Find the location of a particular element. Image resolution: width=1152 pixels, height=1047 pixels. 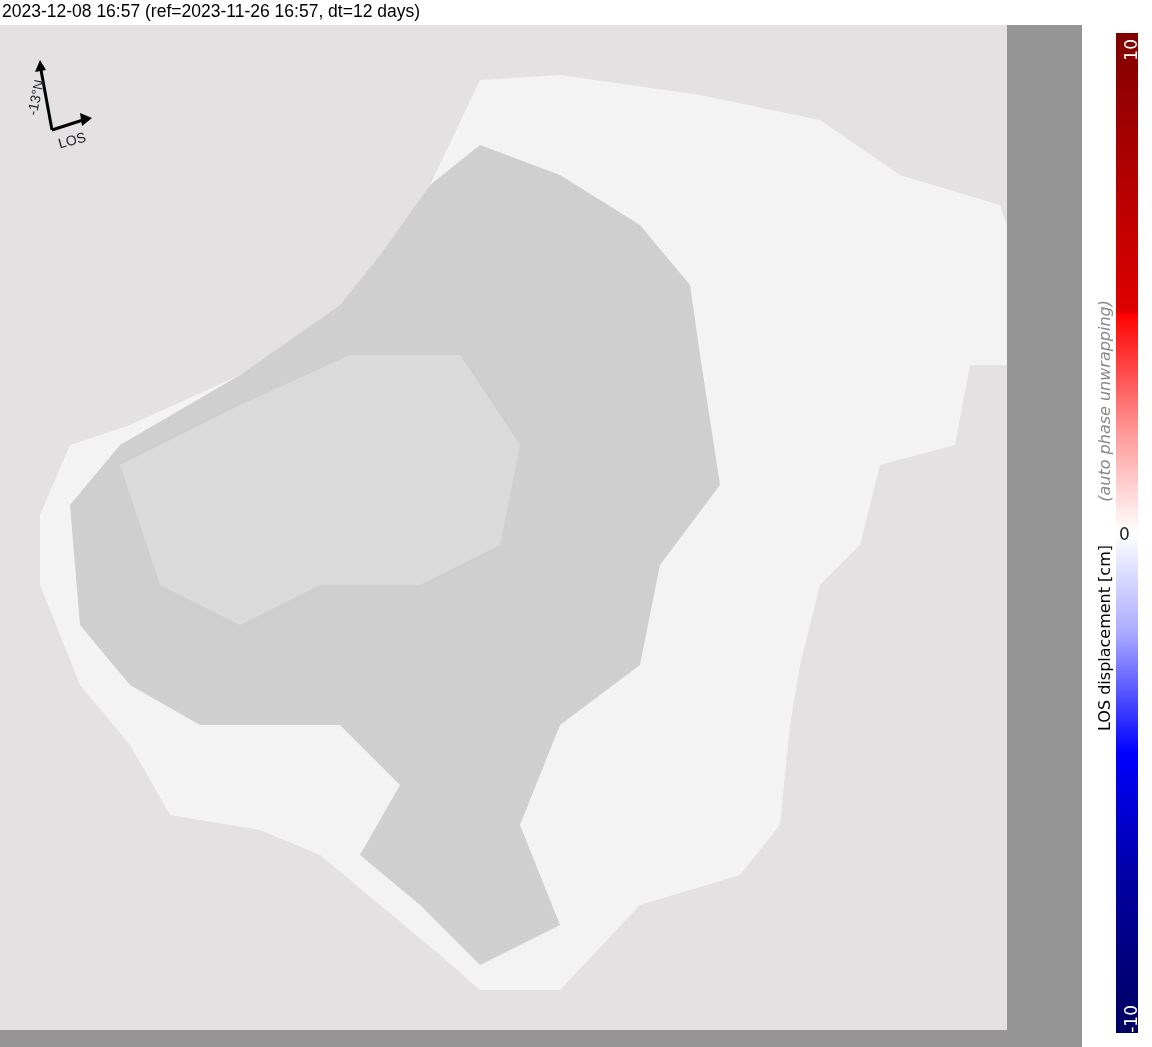

colorbar-note: (auto phase unwrapping) is located at coordinates (1104, 401).